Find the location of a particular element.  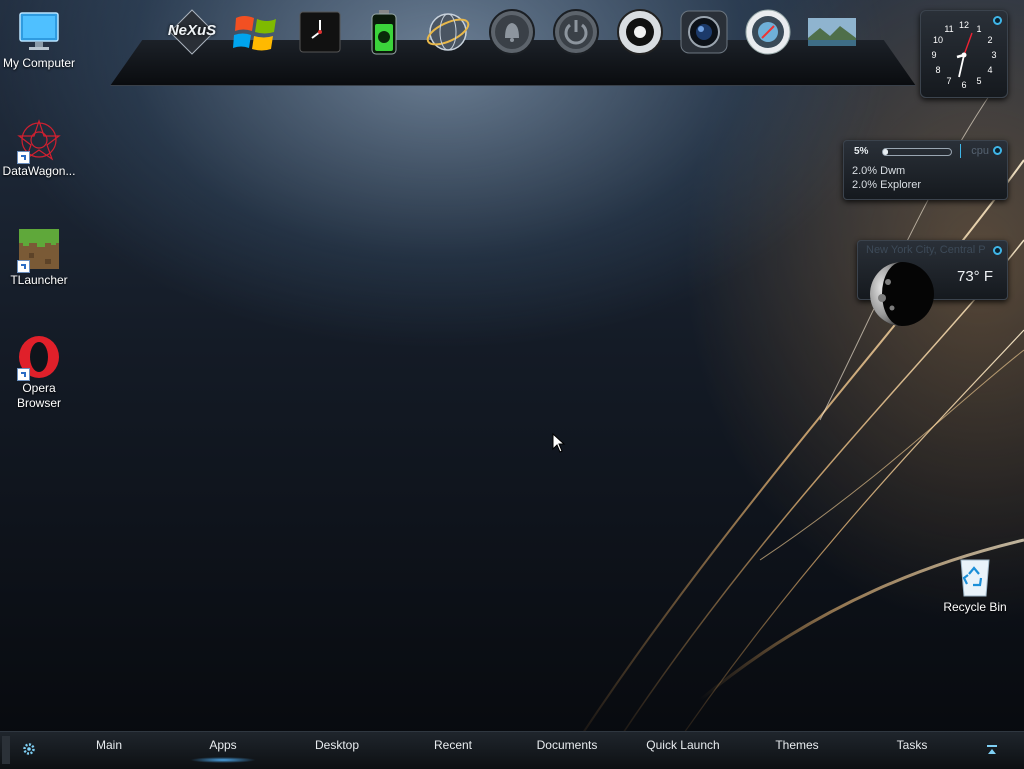

windows-logo-icon is located at coordinates (254, 33).